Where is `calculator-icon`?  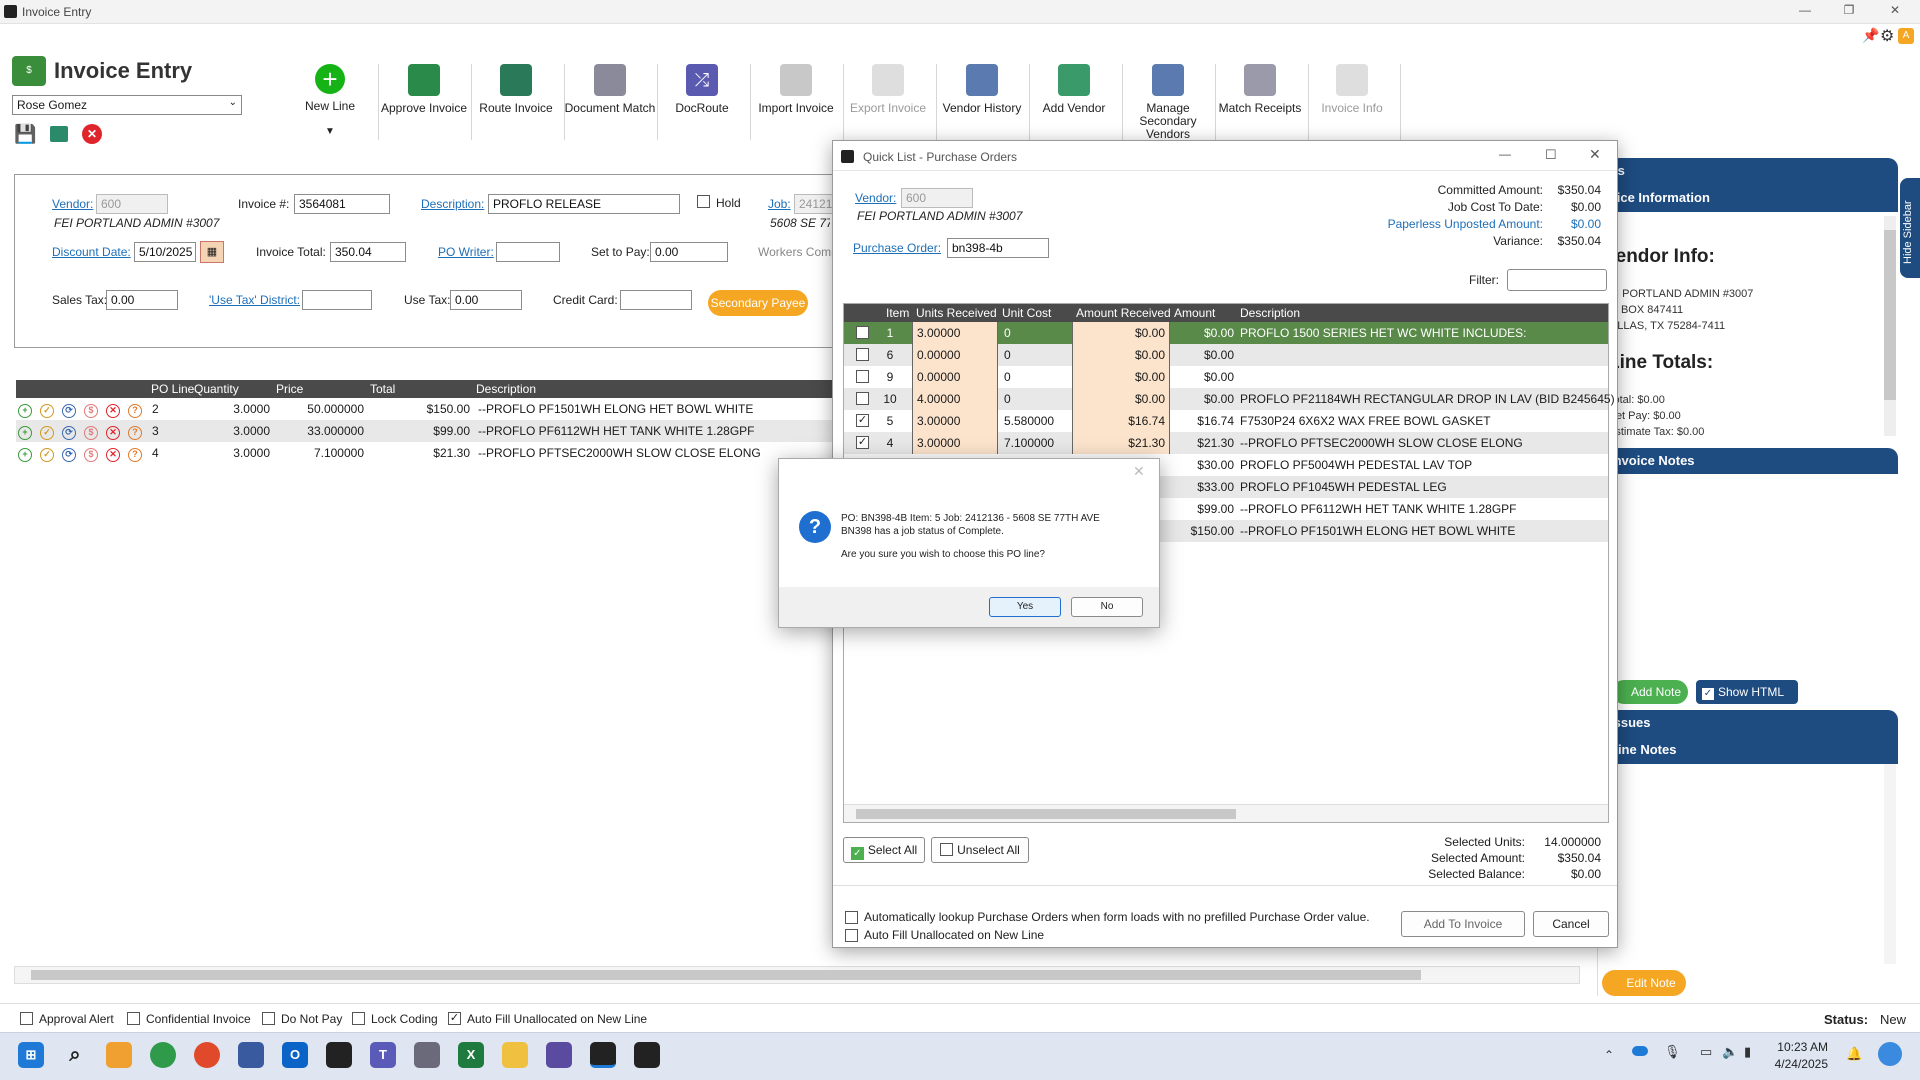 calculator-icon is located at coordinates (427, 1055).